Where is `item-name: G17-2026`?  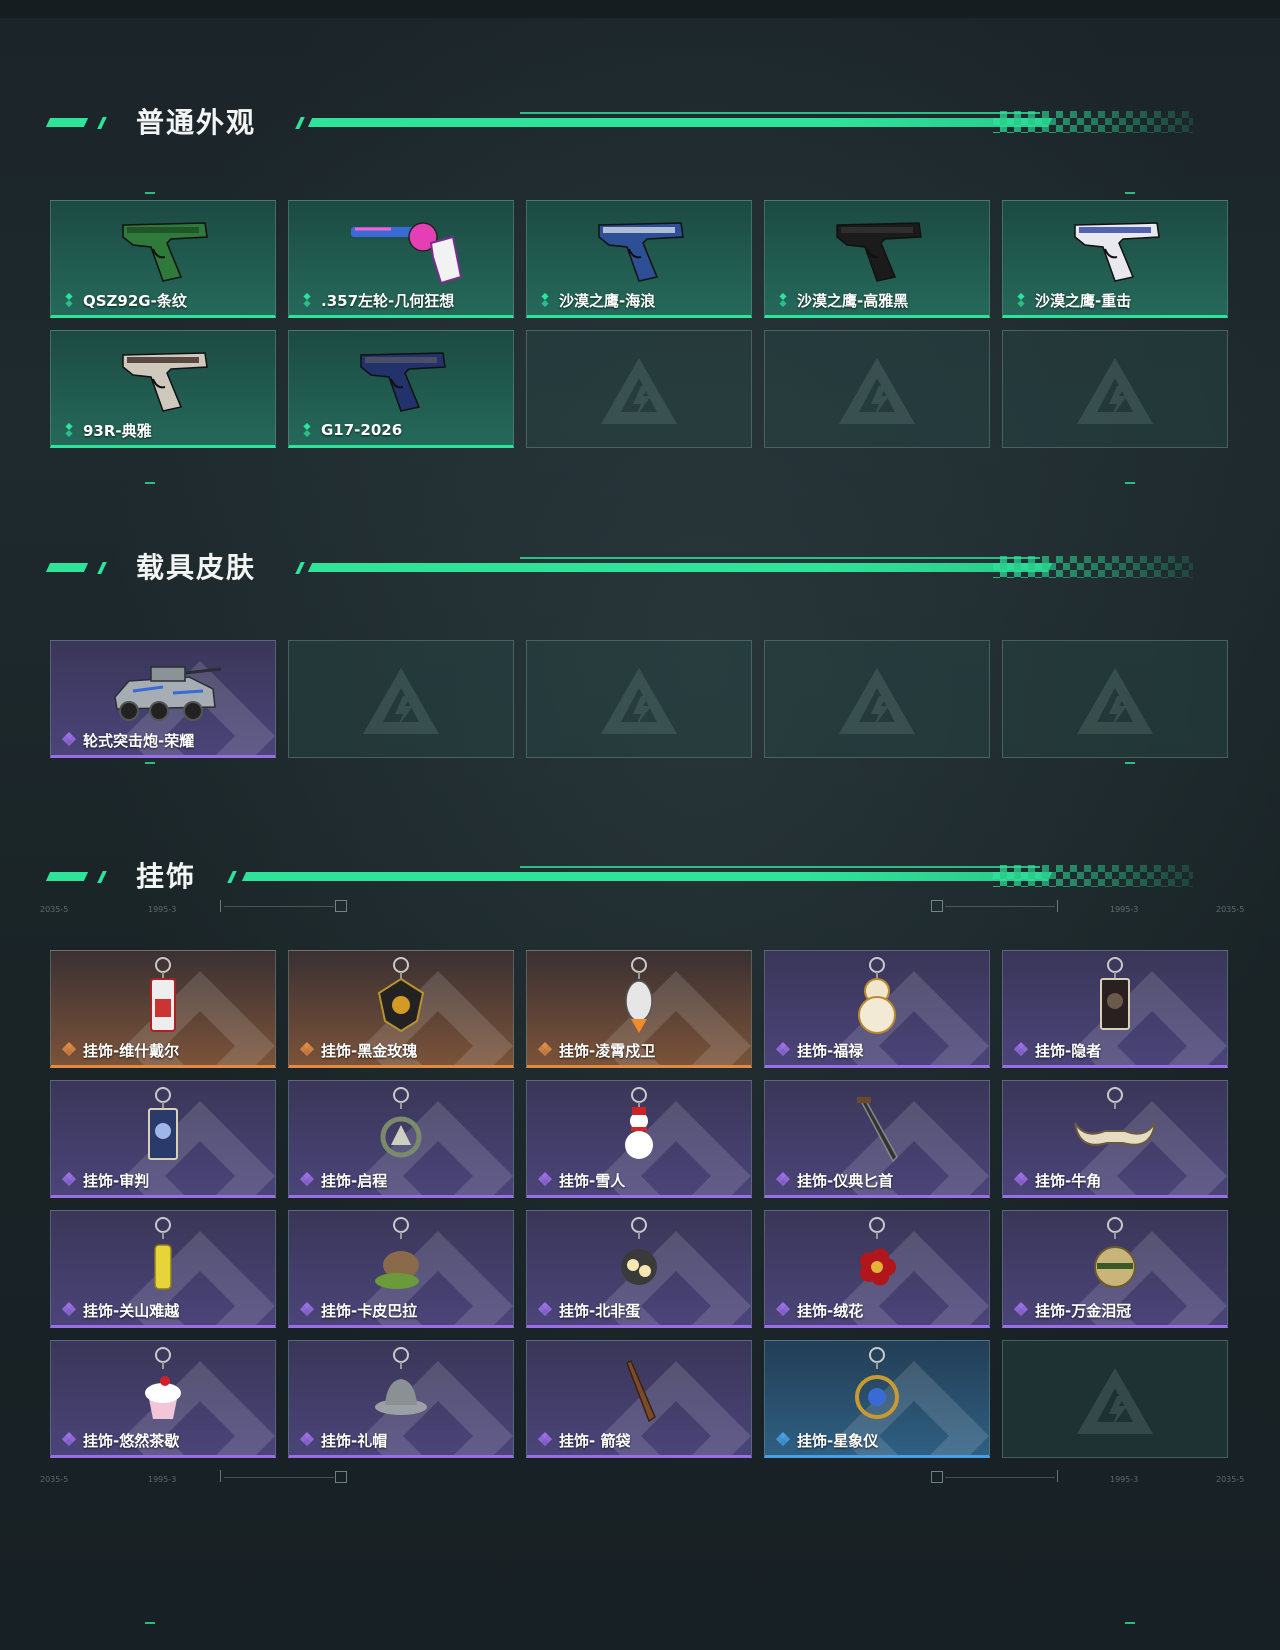
item-name: G17-2026 is located at coordinates (362, 430).